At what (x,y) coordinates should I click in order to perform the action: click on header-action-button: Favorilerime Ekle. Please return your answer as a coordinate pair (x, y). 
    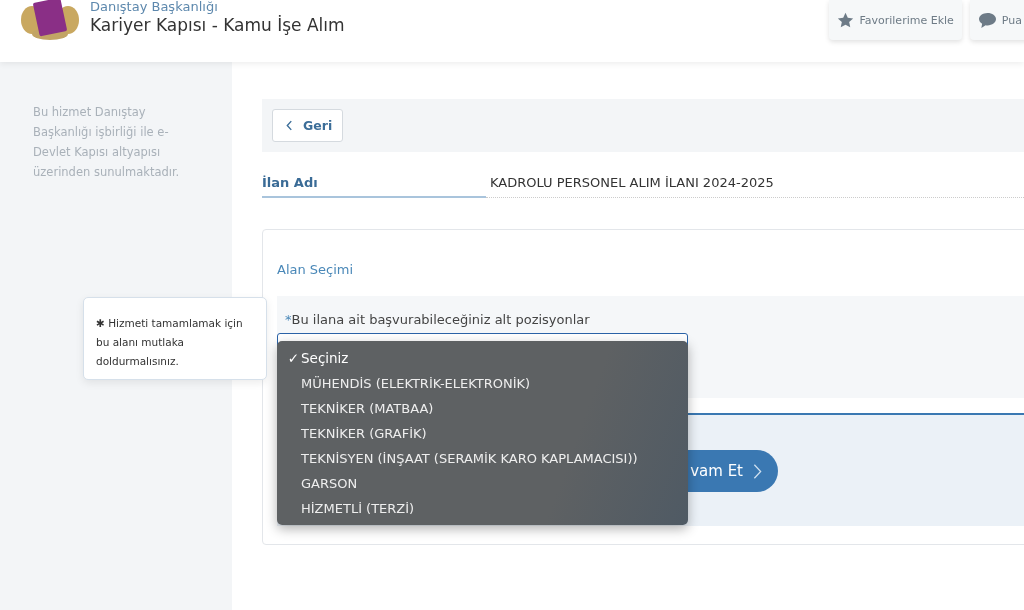
    Looking at the image, I should click on (895, 20).